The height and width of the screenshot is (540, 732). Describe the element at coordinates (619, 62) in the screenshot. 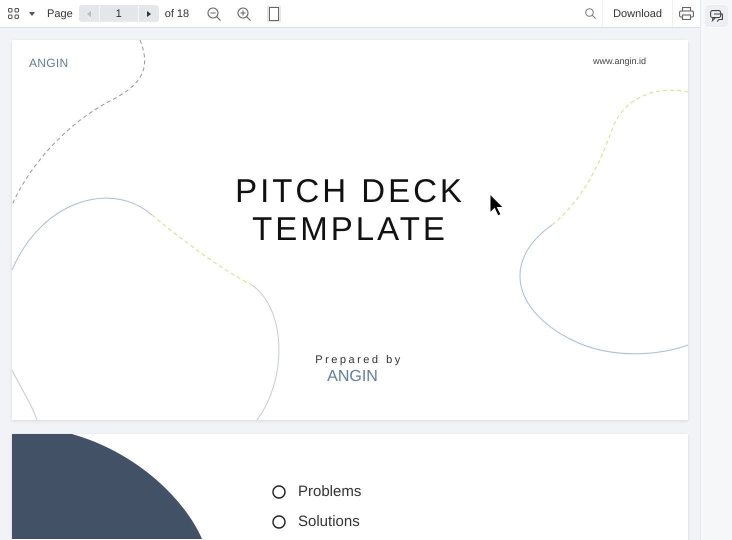

I see `website-url: www.angin.id` at that location.